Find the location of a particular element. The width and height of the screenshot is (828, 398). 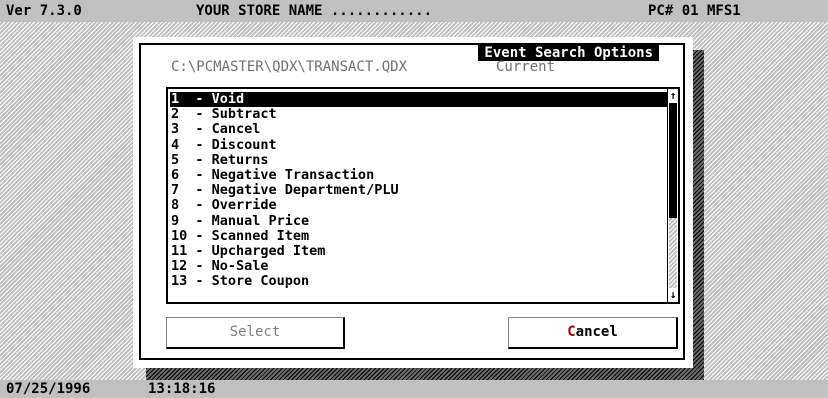

list-item: 4 - Discount is located at coordinates (420, 145).